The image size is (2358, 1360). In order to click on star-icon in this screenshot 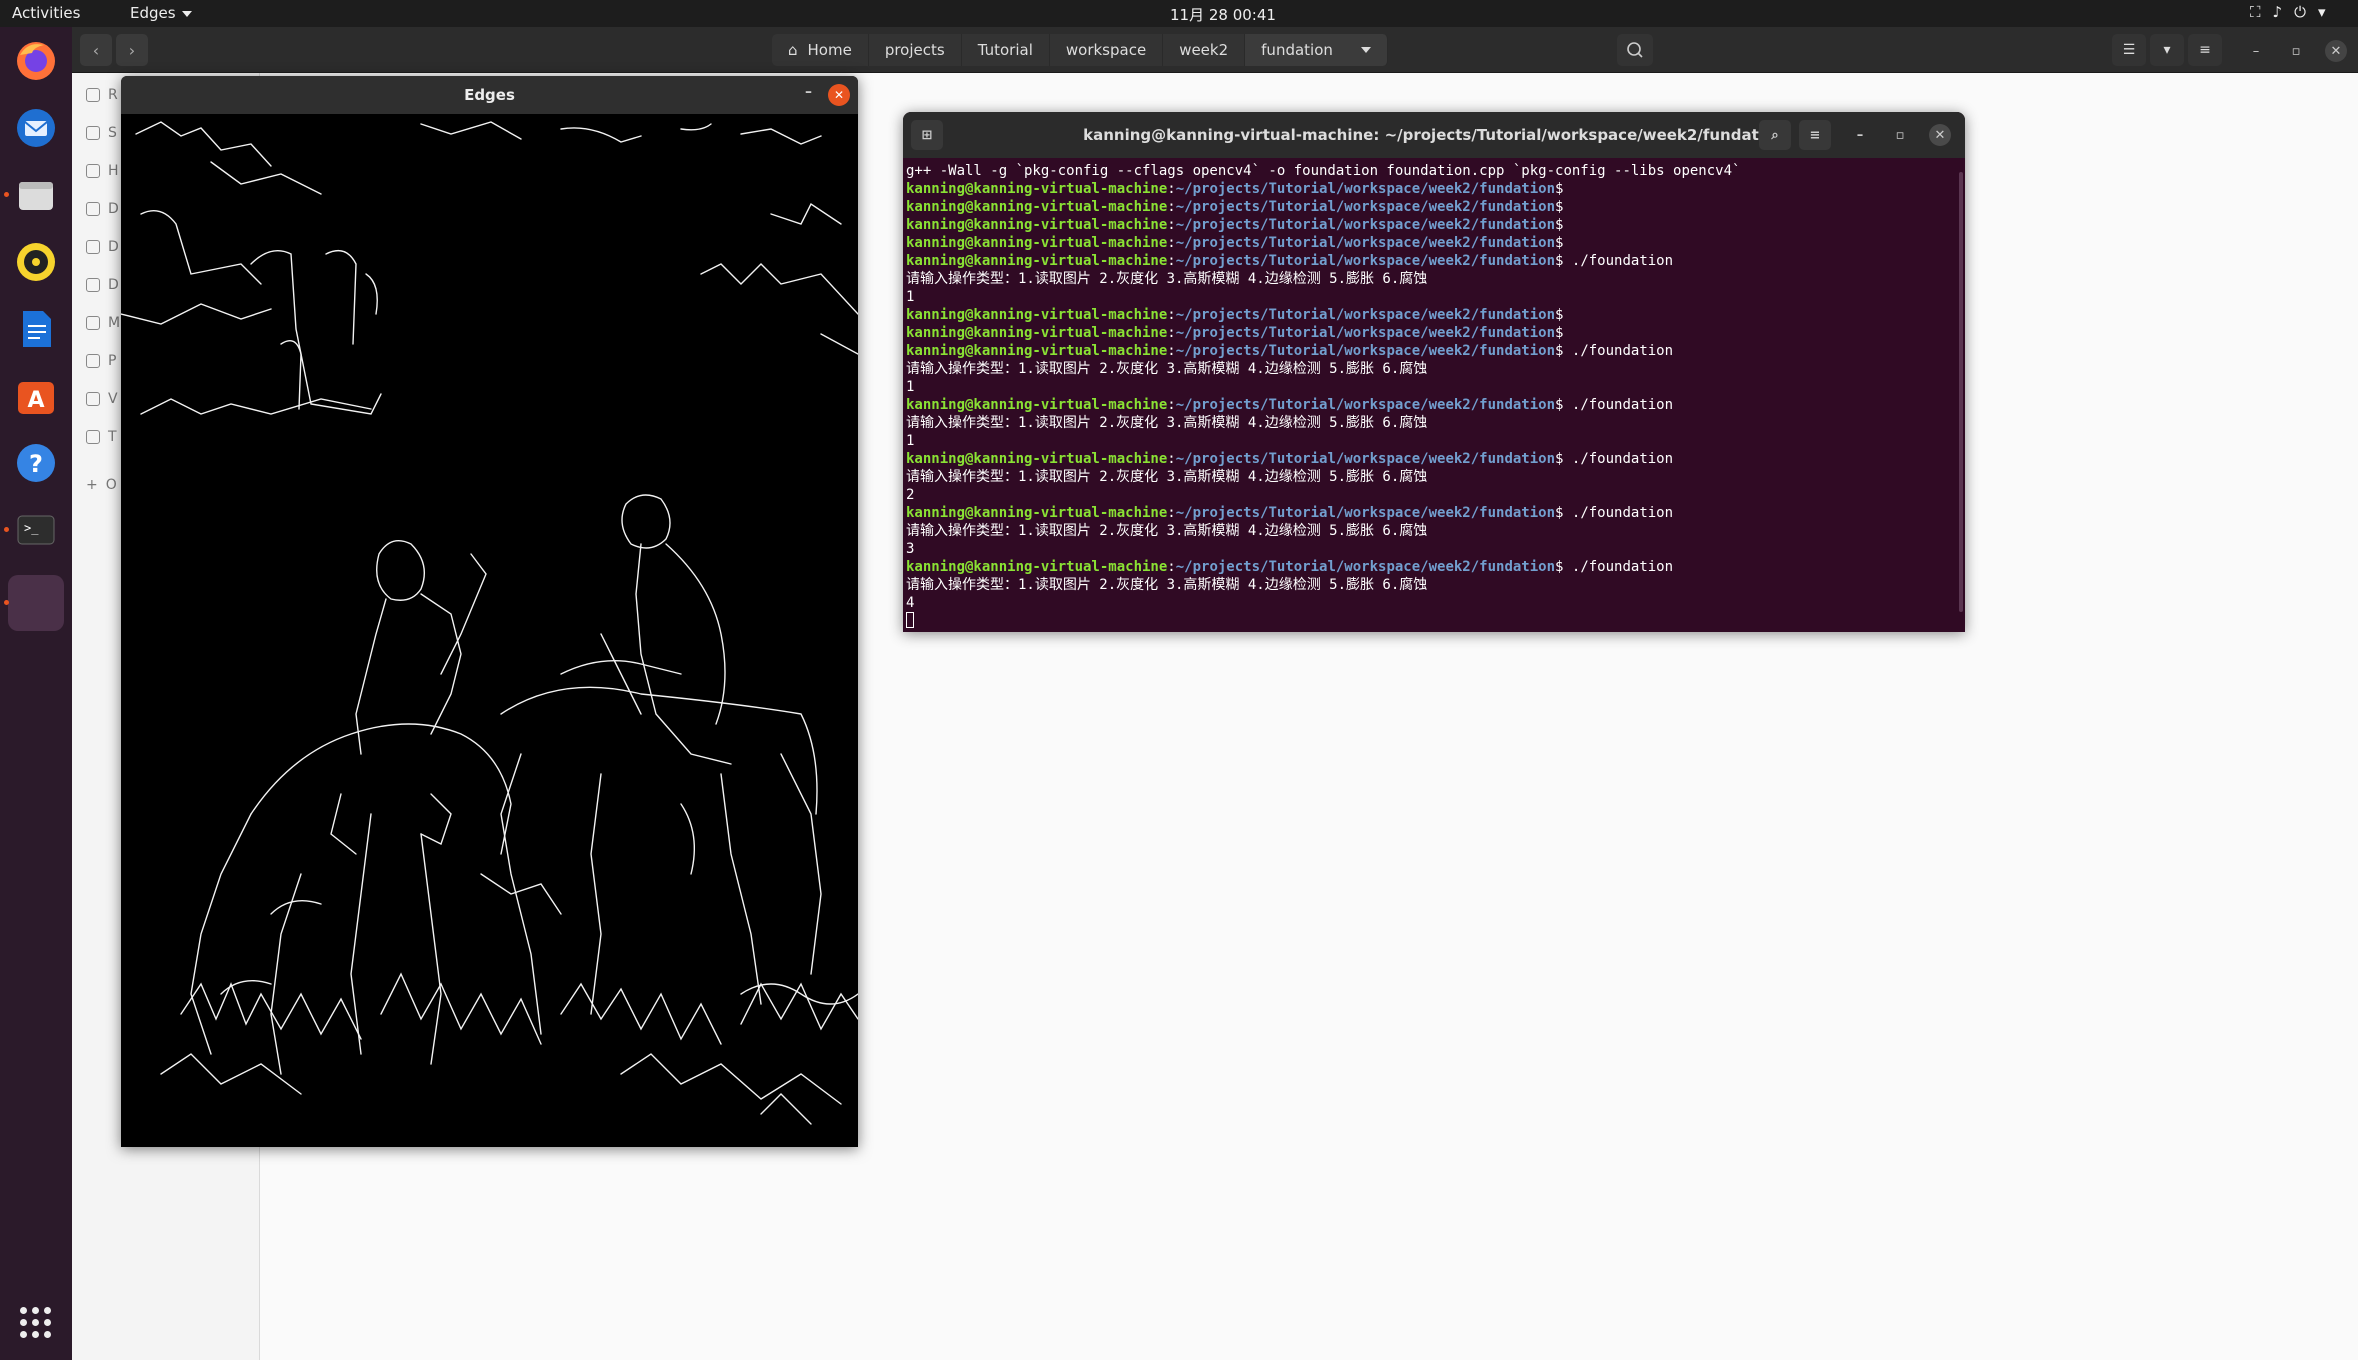, I will do `click(93, 133)`.